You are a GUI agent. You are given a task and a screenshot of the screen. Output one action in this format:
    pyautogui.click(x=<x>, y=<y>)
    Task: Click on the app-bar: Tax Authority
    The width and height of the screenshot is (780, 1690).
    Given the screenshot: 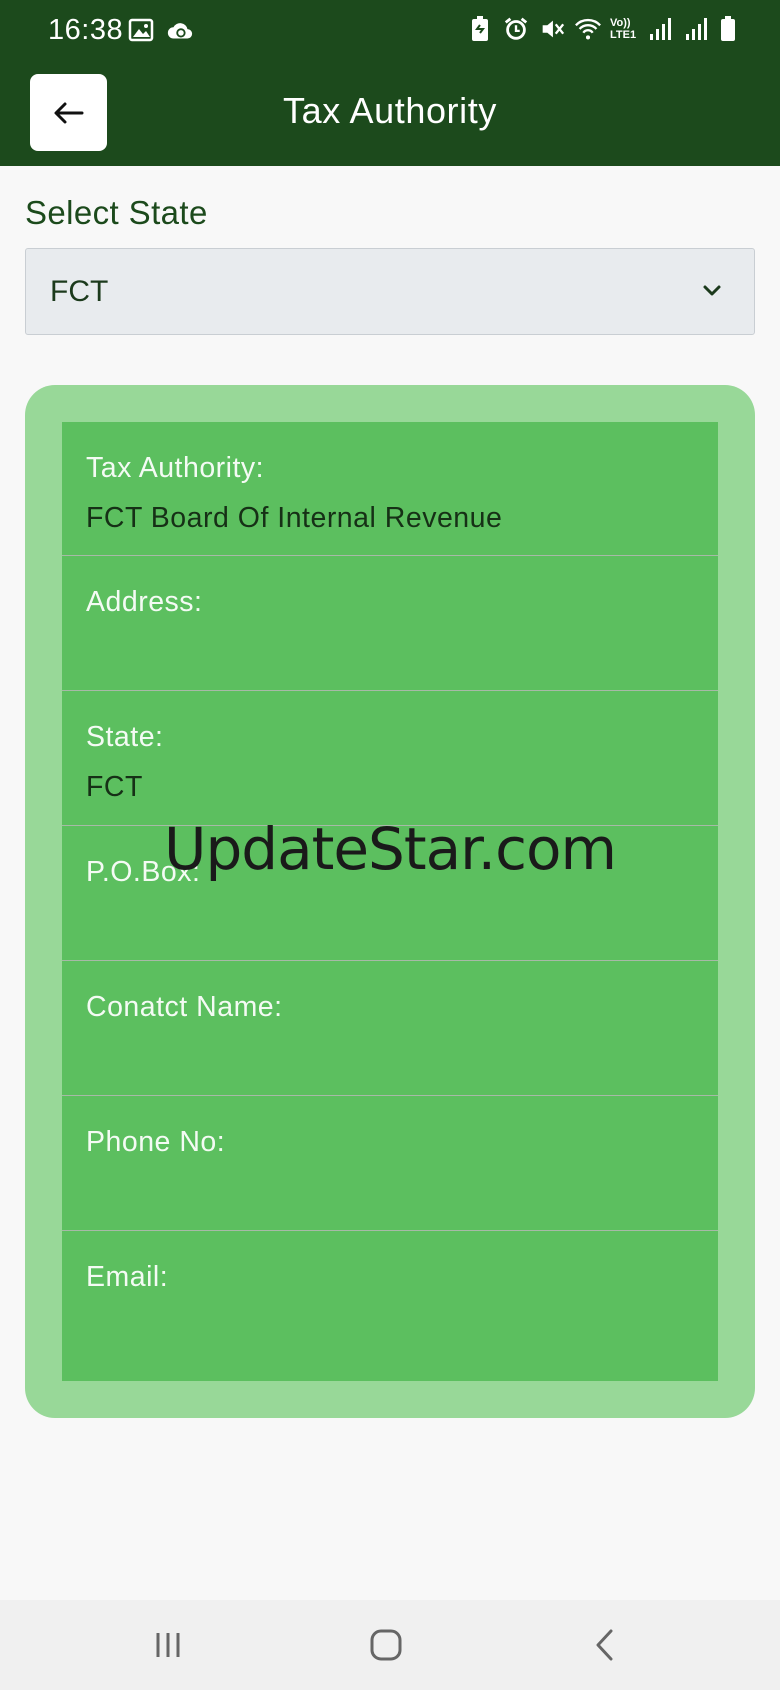 What is the action you would take?
    pyautogui.click(x=390, y=114)
    